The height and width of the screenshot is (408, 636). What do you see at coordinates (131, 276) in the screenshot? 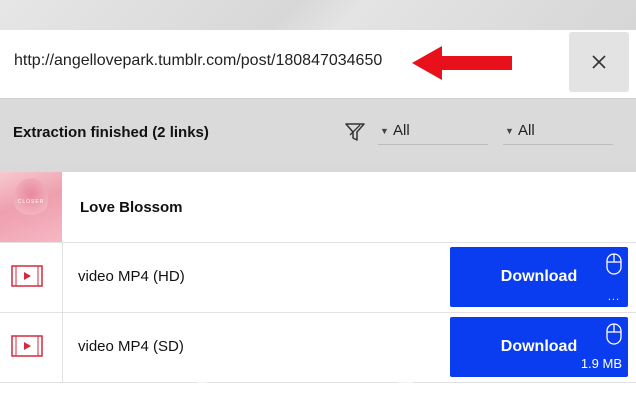
I see `format-label: video MP4 (HD)` at bounding box center [131, 276].